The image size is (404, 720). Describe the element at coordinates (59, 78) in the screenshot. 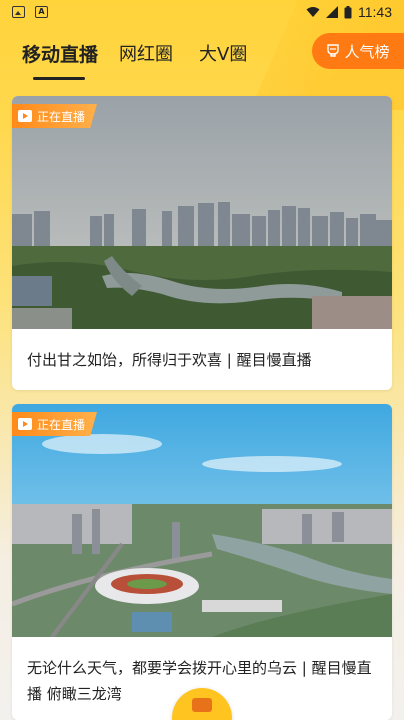

I see `active-tab-indicator` at that location.